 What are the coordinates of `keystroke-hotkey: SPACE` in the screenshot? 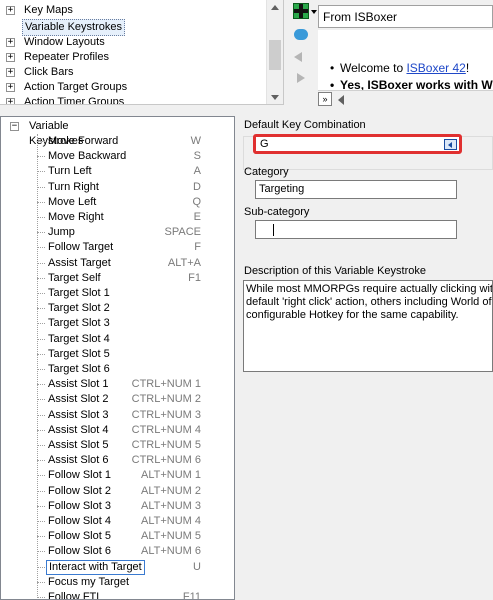 It's located at (182, 232).